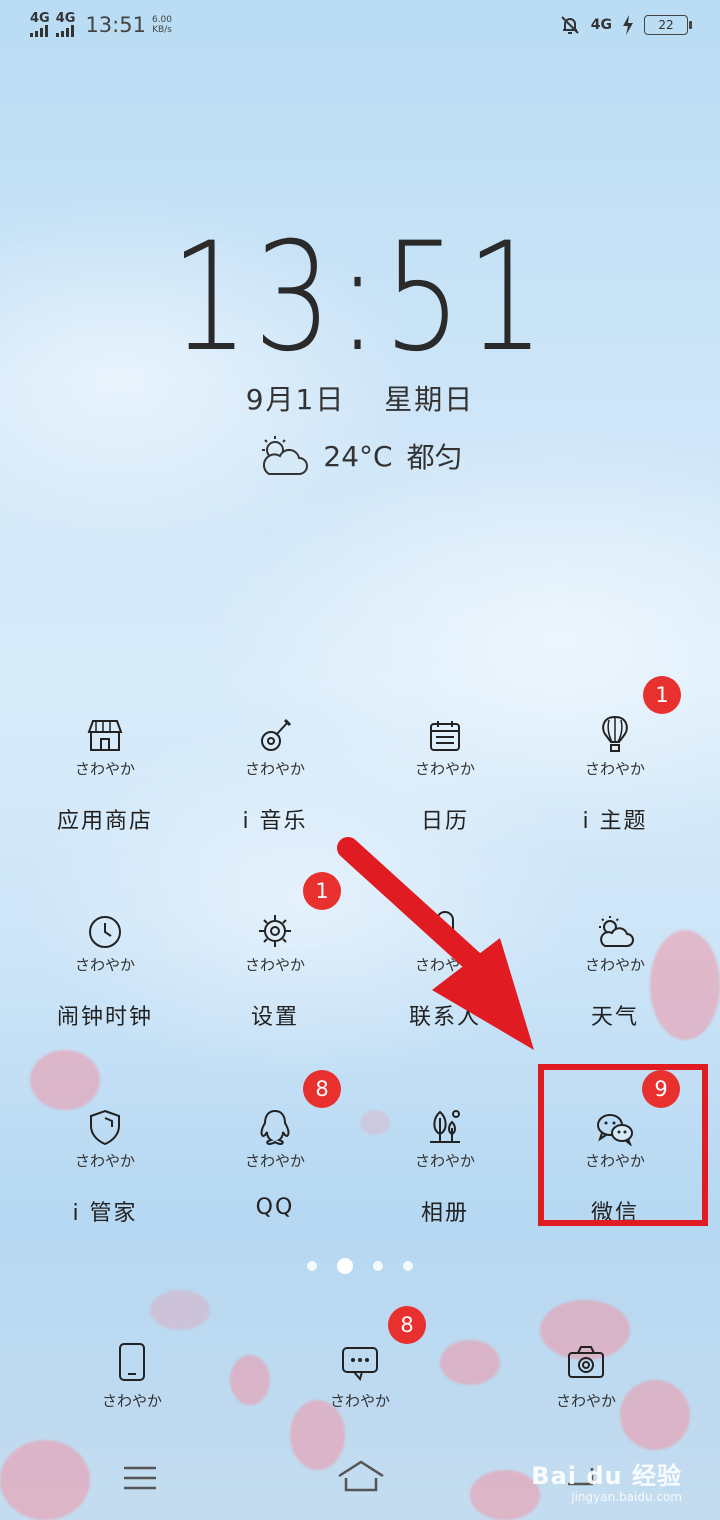  What do you see at coordinates (360, 28) in the screenshot?
I see `status-bar: 4G 4G 13:51 6.00 KB/s 4G 22` at bounding box center [360, 28].